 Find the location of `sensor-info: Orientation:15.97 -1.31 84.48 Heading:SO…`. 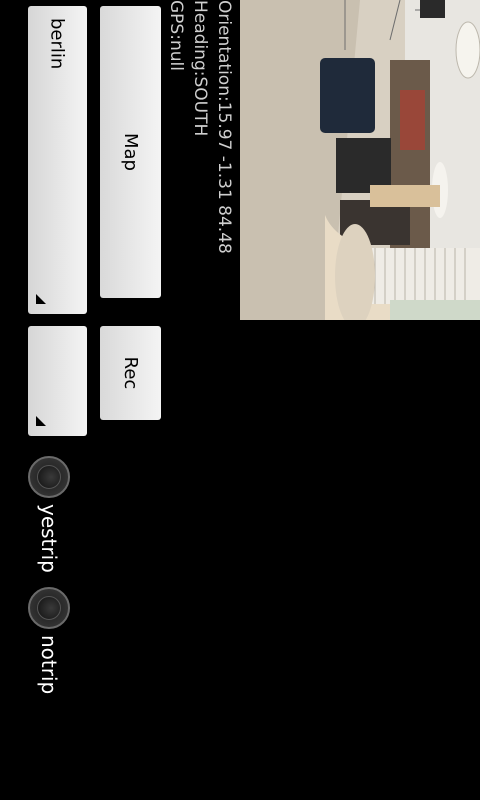

sensor-info: Orientation:15.97 -1.31 84.48 Heading:SO… is located at coordinates (200, 127).